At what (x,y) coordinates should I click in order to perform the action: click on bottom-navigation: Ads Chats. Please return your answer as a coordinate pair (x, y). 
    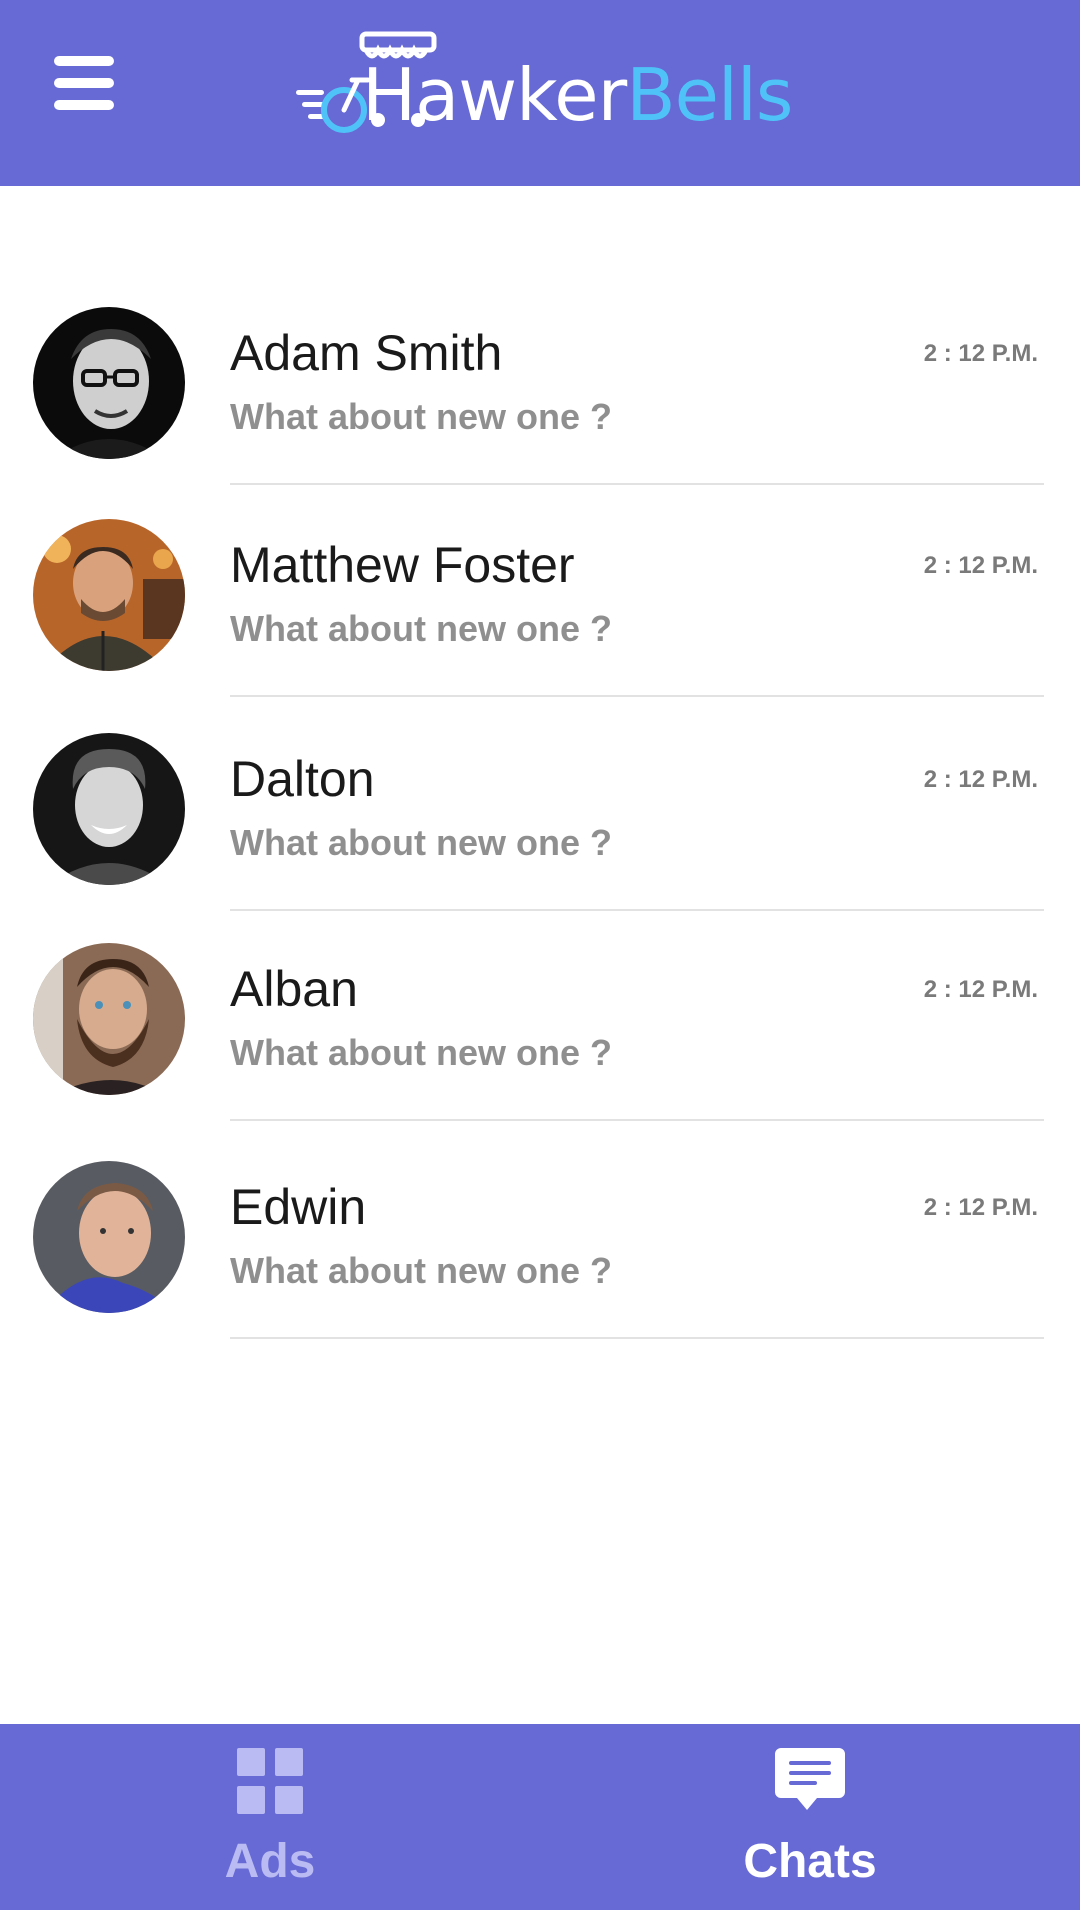
    Looking at the image, I should click on (540, 1817).